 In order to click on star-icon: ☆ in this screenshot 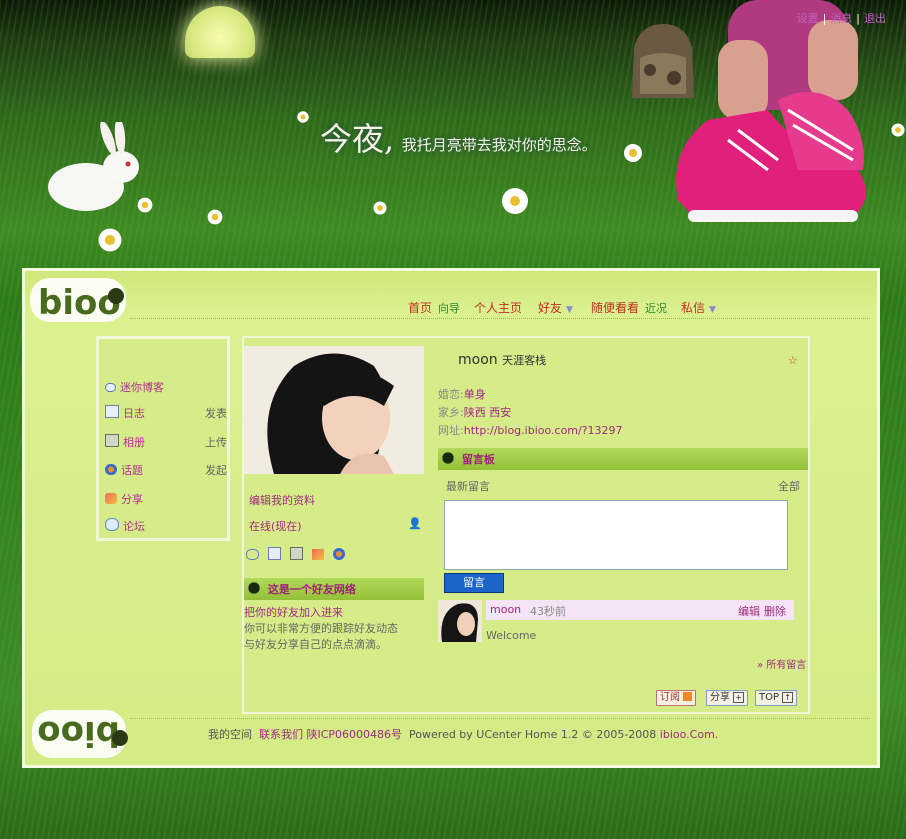, I will do `click(793, 360)`.